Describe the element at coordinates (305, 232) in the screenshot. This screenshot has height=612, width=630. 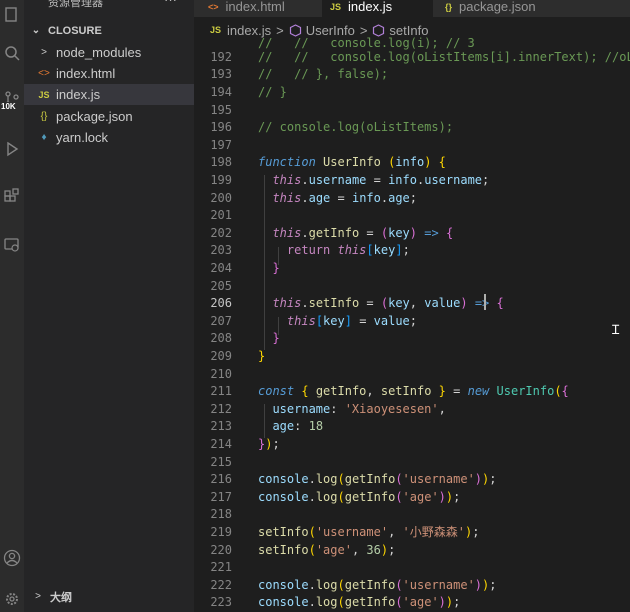
I see `code-punct: .` at that location.